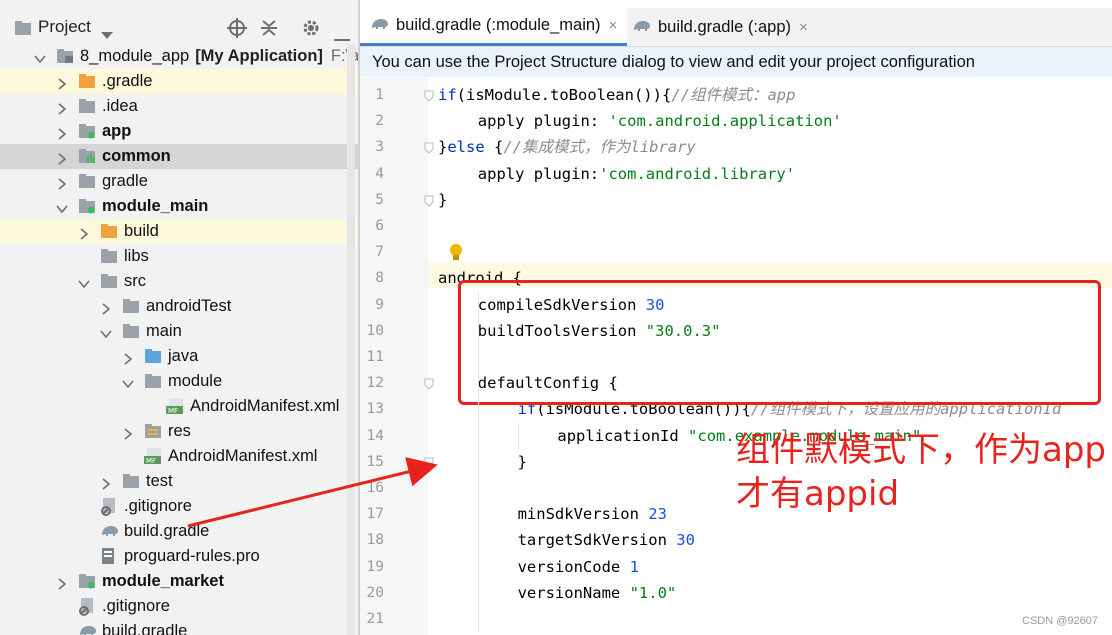 This screenshot has width=1112, height=635. Describe the element at coordinates (188, 306) in the screenshot. I see `tree-row-label: androidTest` at that location.